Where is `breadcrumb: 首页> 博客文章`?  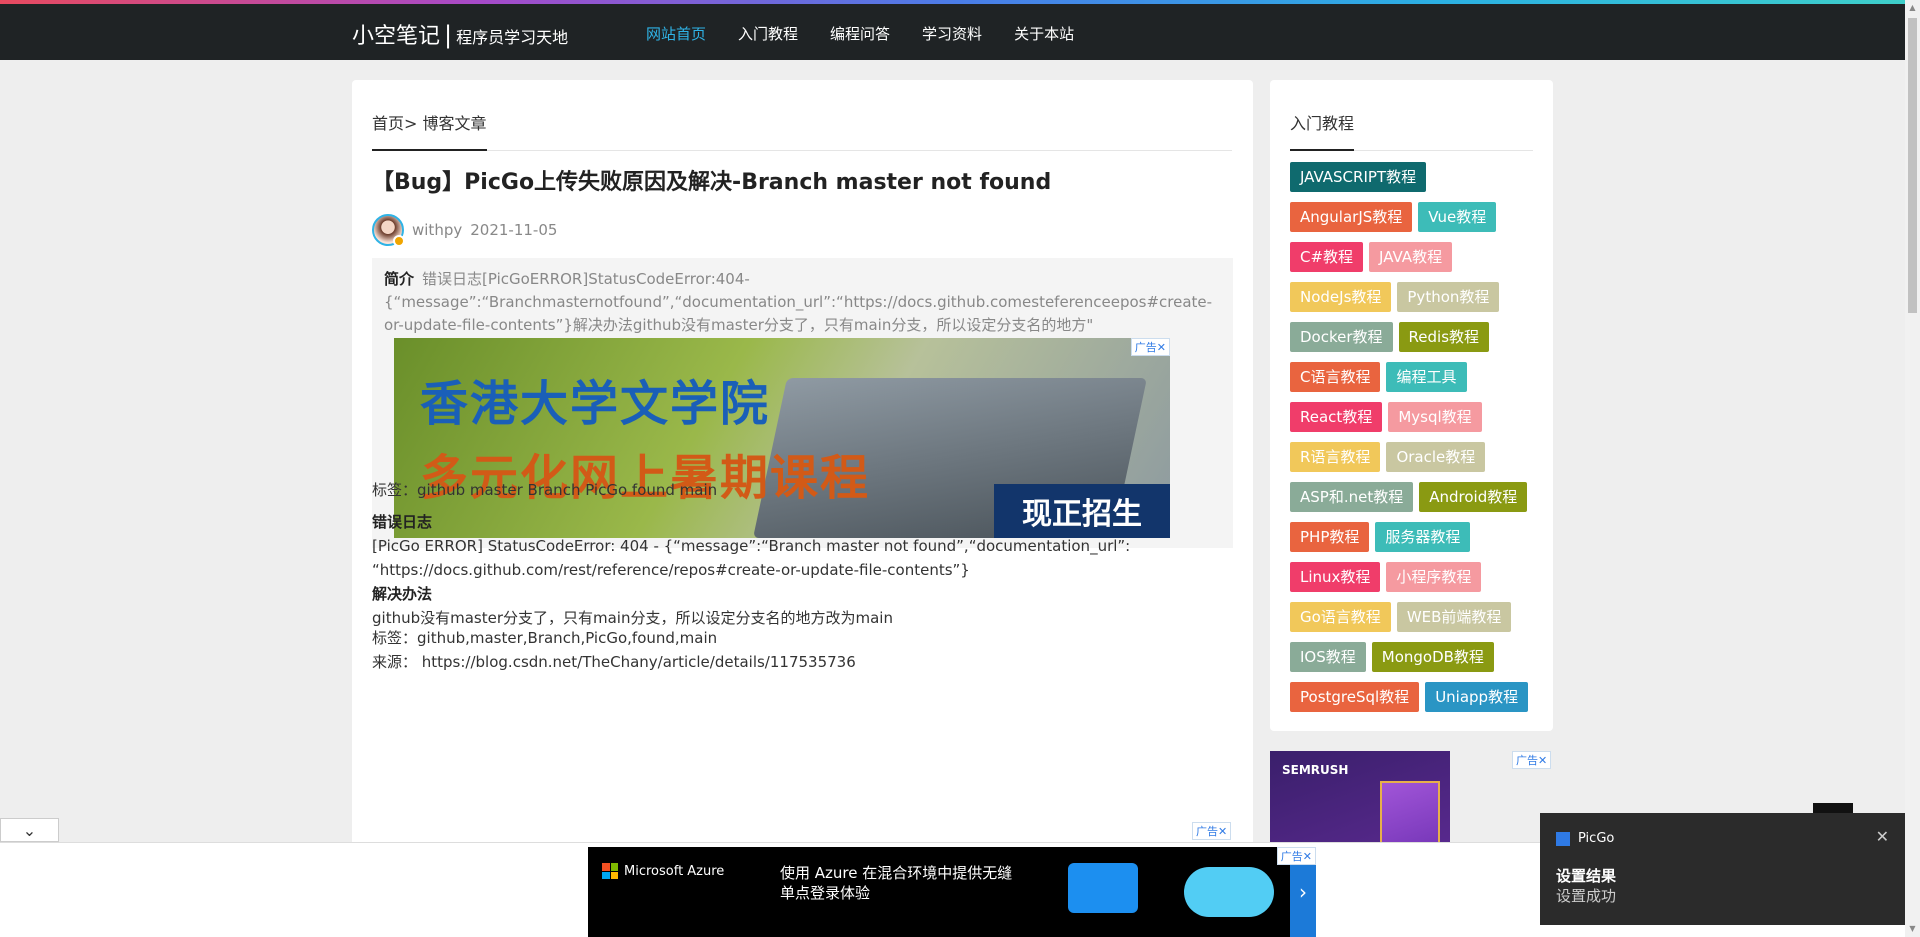
breadcrumb: 首页> 博客文章 is located at coordinates (802, 130).